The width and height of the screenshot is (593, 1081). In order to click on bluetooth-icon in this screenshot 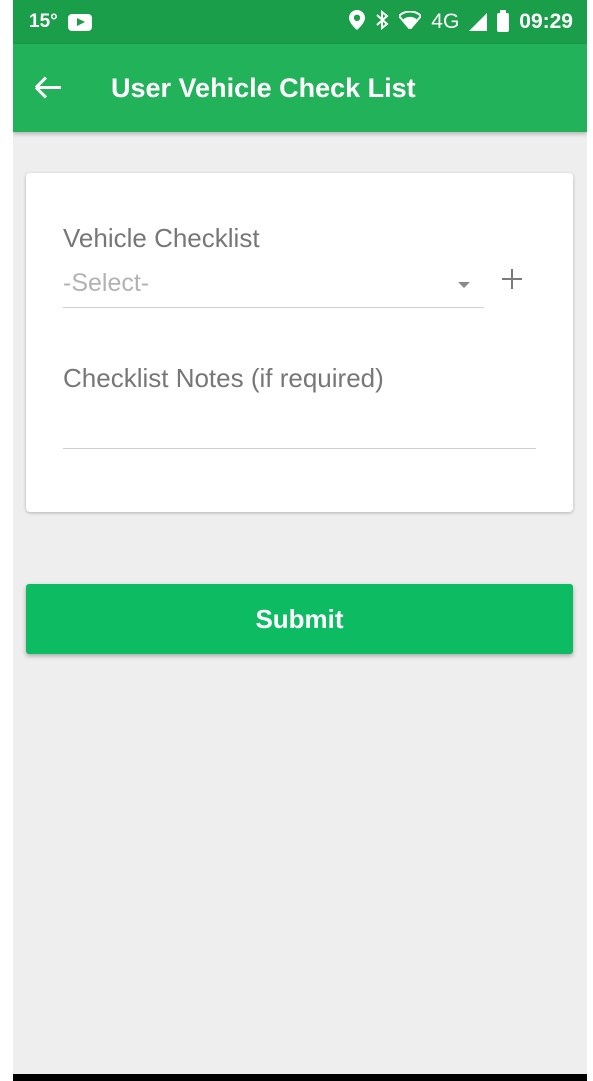, I will do `click(382, 21)`.